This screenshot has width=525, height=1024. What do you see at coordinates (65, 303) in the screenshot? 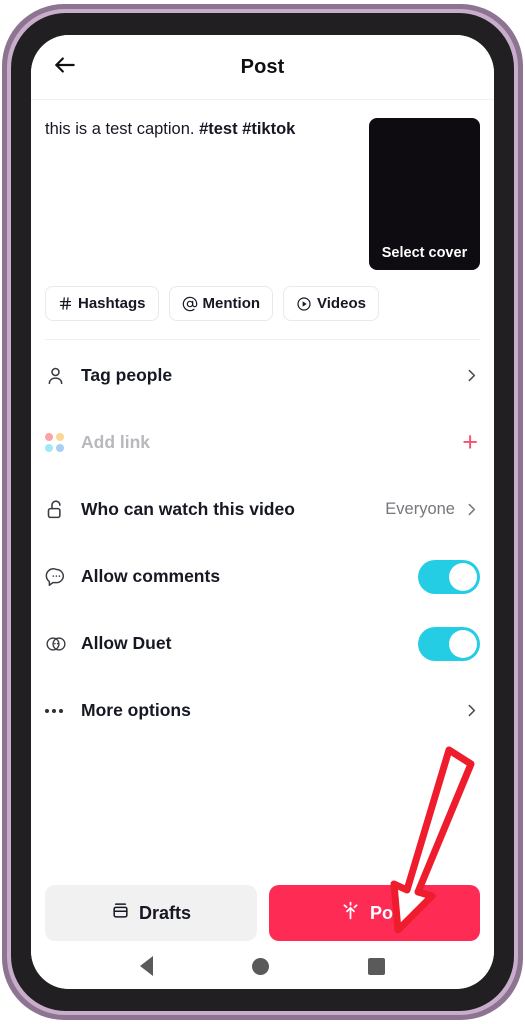
I see `hash-icon` at bounding box center [65, 303].